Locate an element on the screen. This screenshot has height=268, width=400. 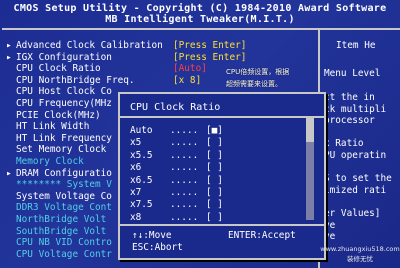
annotation-line: 超频需要来设置。 is located at coordinates (254, 84).